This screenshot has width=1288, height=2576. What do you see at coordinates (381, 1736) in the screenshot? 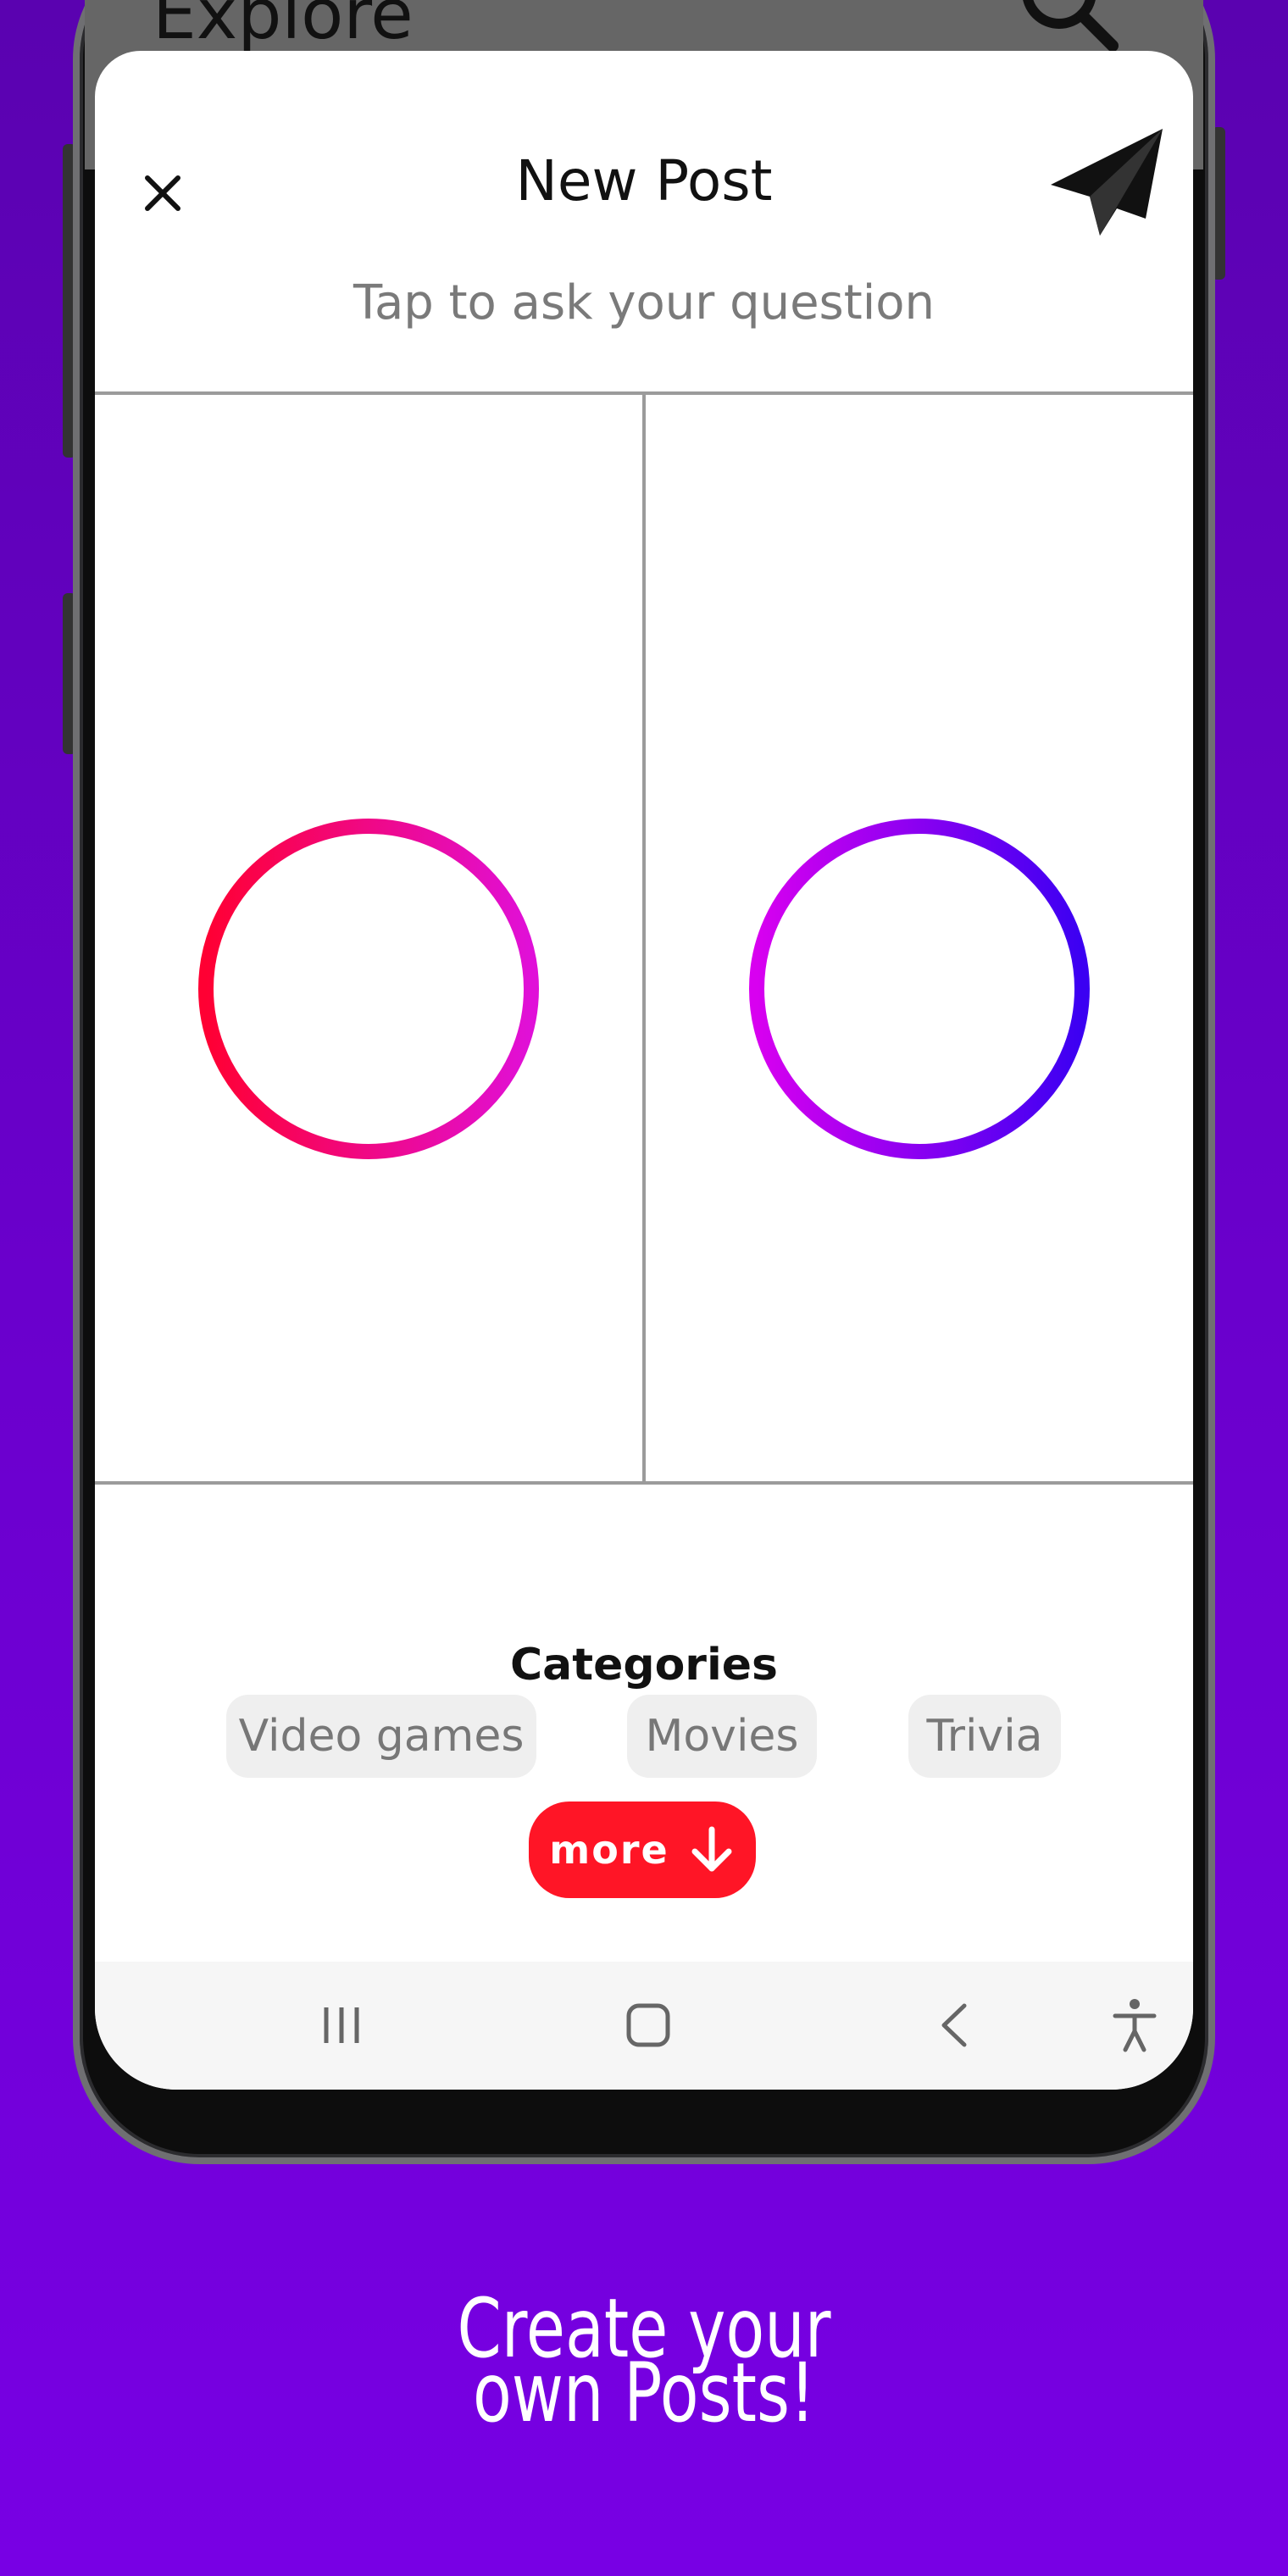
I see `category-chip-video-games: Video games` at bounding box center [381, 1736].